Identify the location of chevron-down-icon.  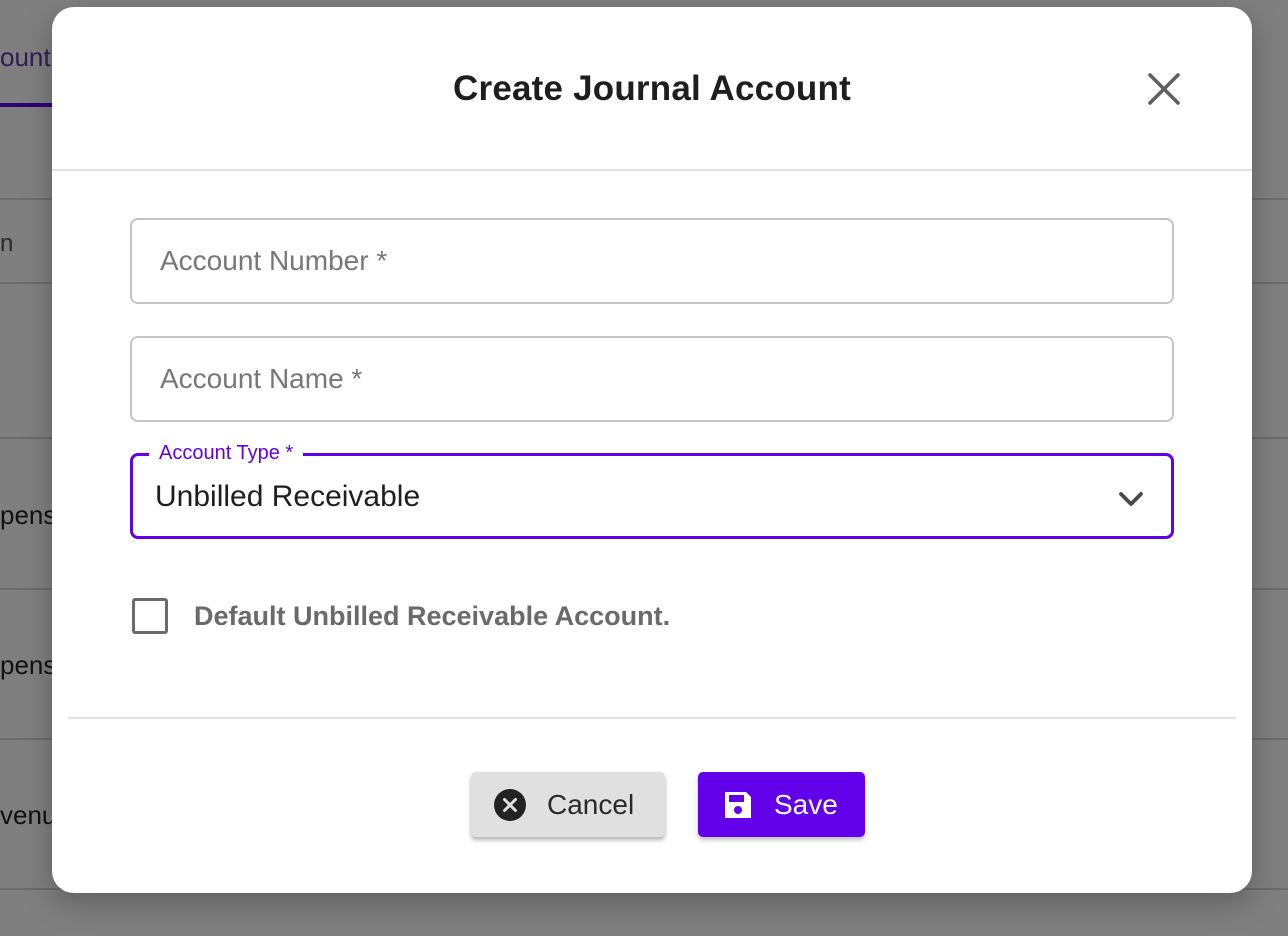
(1131, 499).